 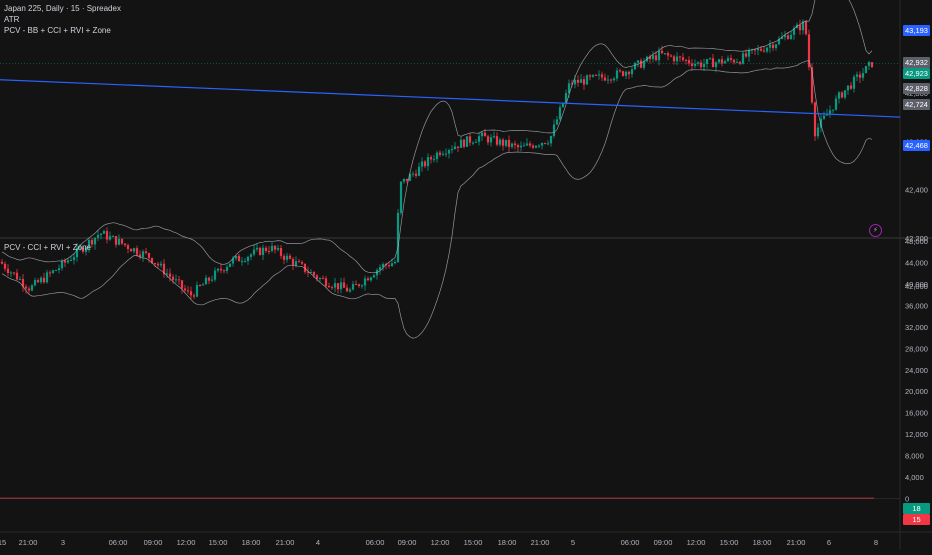 What do you see at coordinates (762, 542) in the screenshot?
I see `time-axis-label: 18:00` at bounding box center [762, 542].